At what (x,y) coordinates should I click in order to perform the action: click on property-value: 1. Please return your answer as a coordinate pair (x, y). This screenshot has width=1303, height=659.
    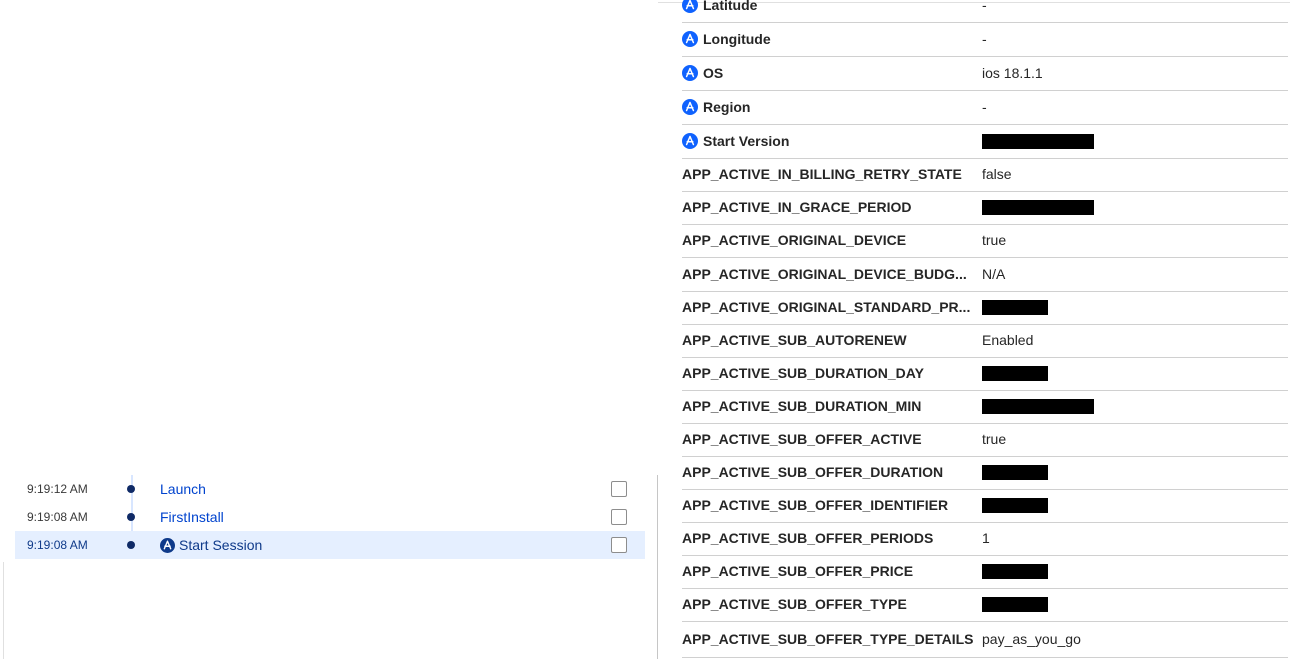
    Looking at the image, I should click on (986, 538).